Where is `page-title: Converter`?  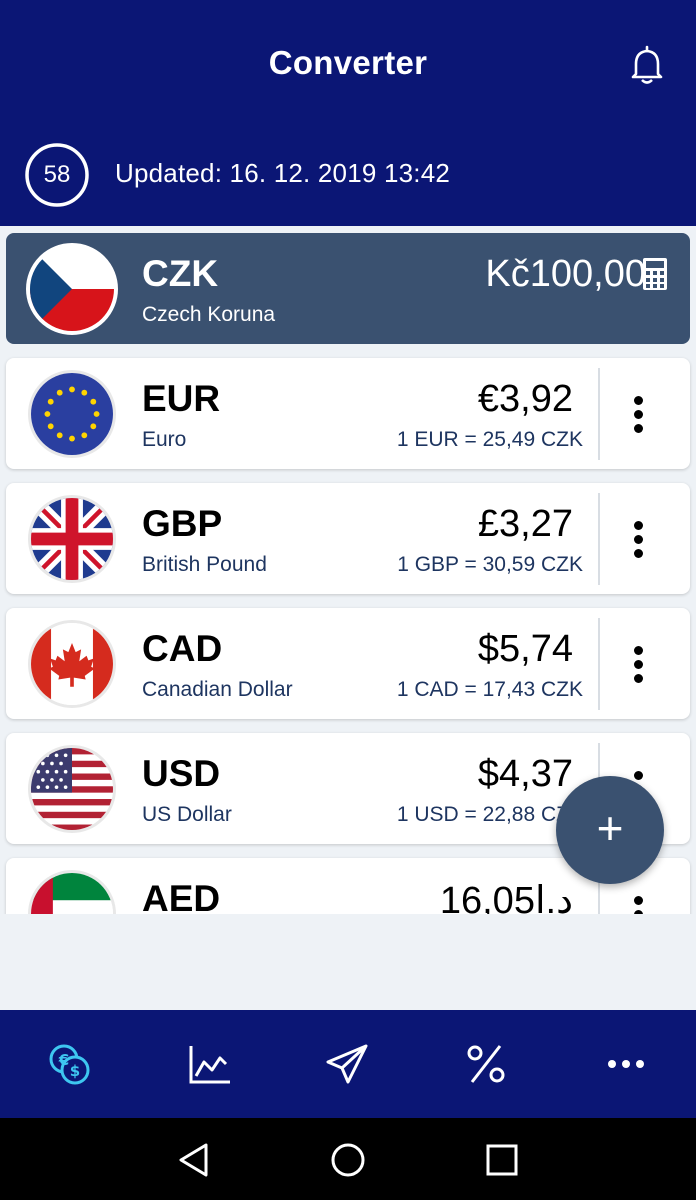
page-title: Converter is located at coordinates (348, 62).